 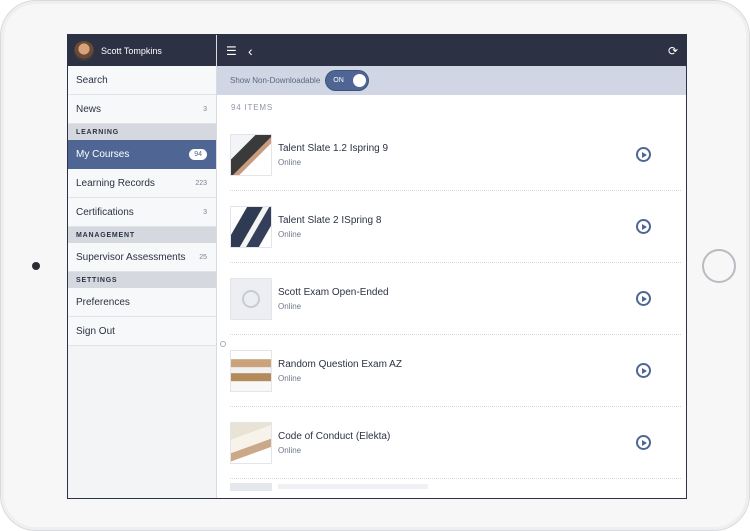 I want to click on sidebar-item-label: Certifications, so click(x=105, y=212).